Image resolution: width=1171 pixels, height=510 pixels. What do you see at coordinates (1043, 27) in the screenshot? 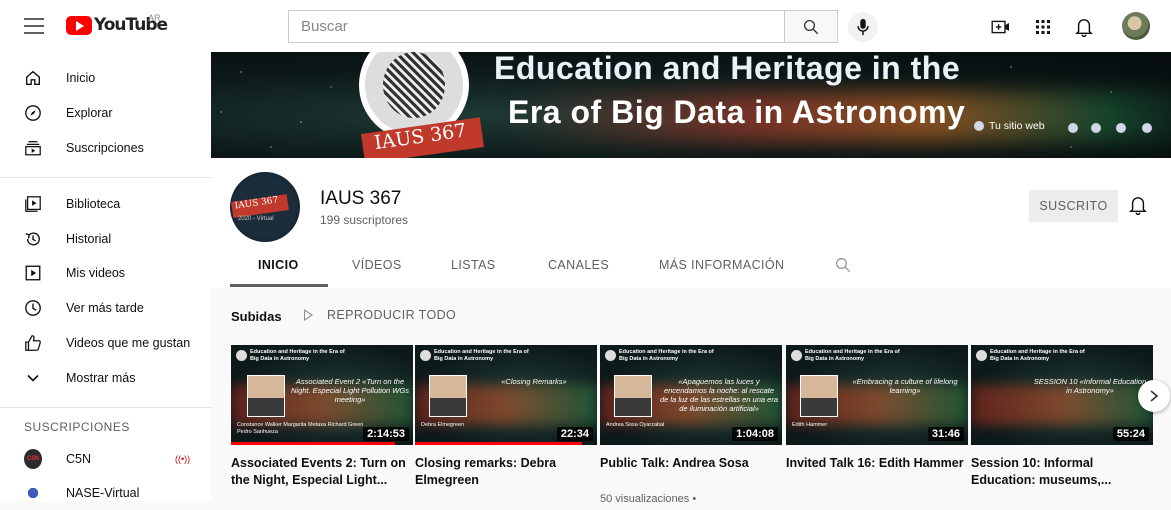
I see `apps-button` at bounding box center [1043, 27].